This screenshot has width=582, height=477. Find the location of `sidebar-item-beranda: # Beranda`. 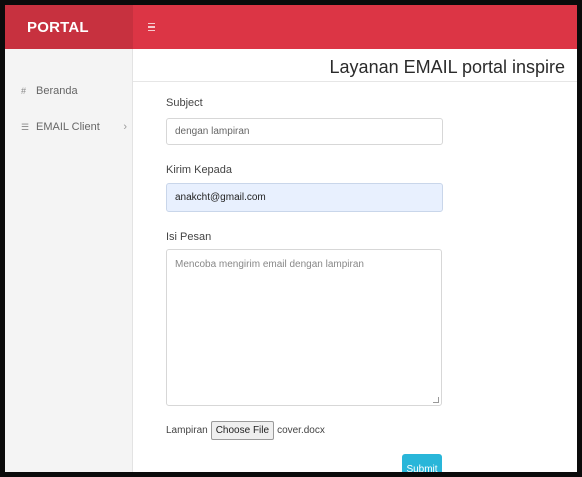

sidebar-item-beranda: # Beranda is located at coordinates (74, 91).